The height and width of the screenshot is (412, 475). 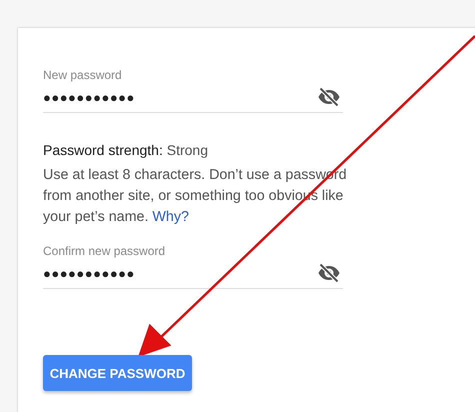 What do you see at coordinates (117, 373) in the screenshot?
I see `change-password-button: CHANGE PASSWORD` at bounding box center [117, 373].